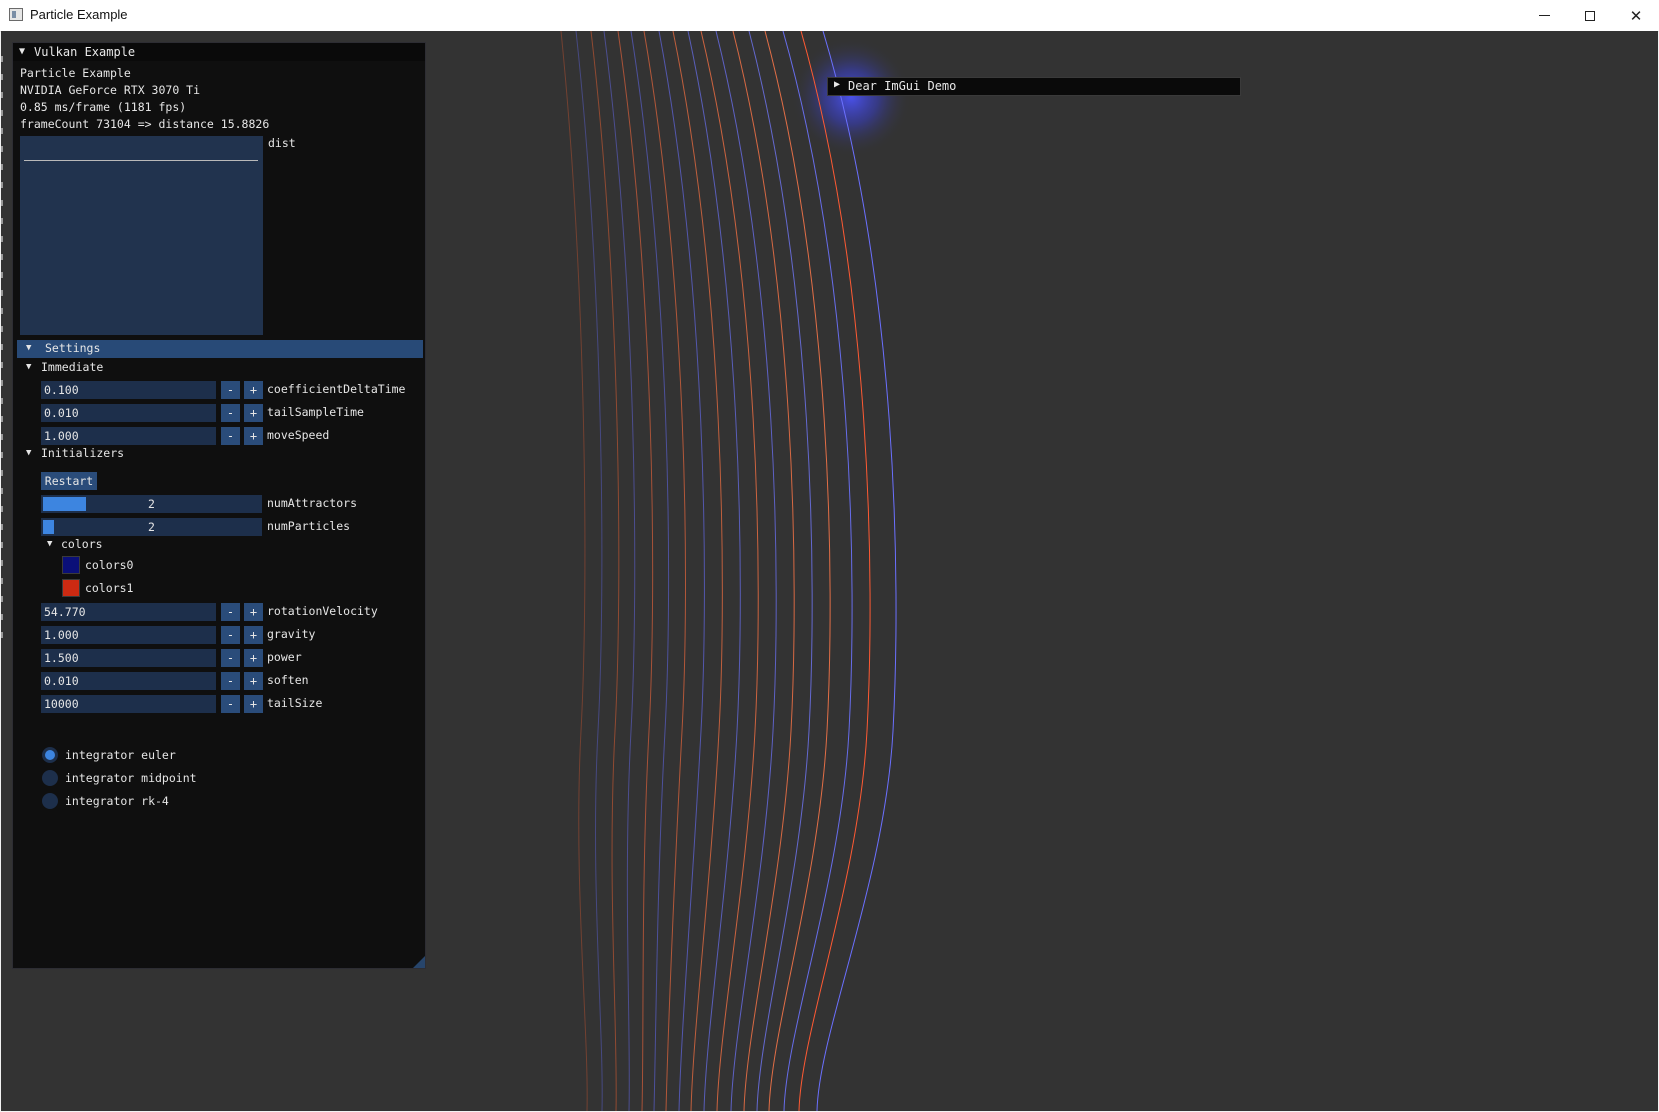 The image size is (1659, 1112). What do you see at coordinates (322, 611) in the screenshot?
I see `rotation-velocity-label: rotationVelocity` at bounding box center [322, 611].